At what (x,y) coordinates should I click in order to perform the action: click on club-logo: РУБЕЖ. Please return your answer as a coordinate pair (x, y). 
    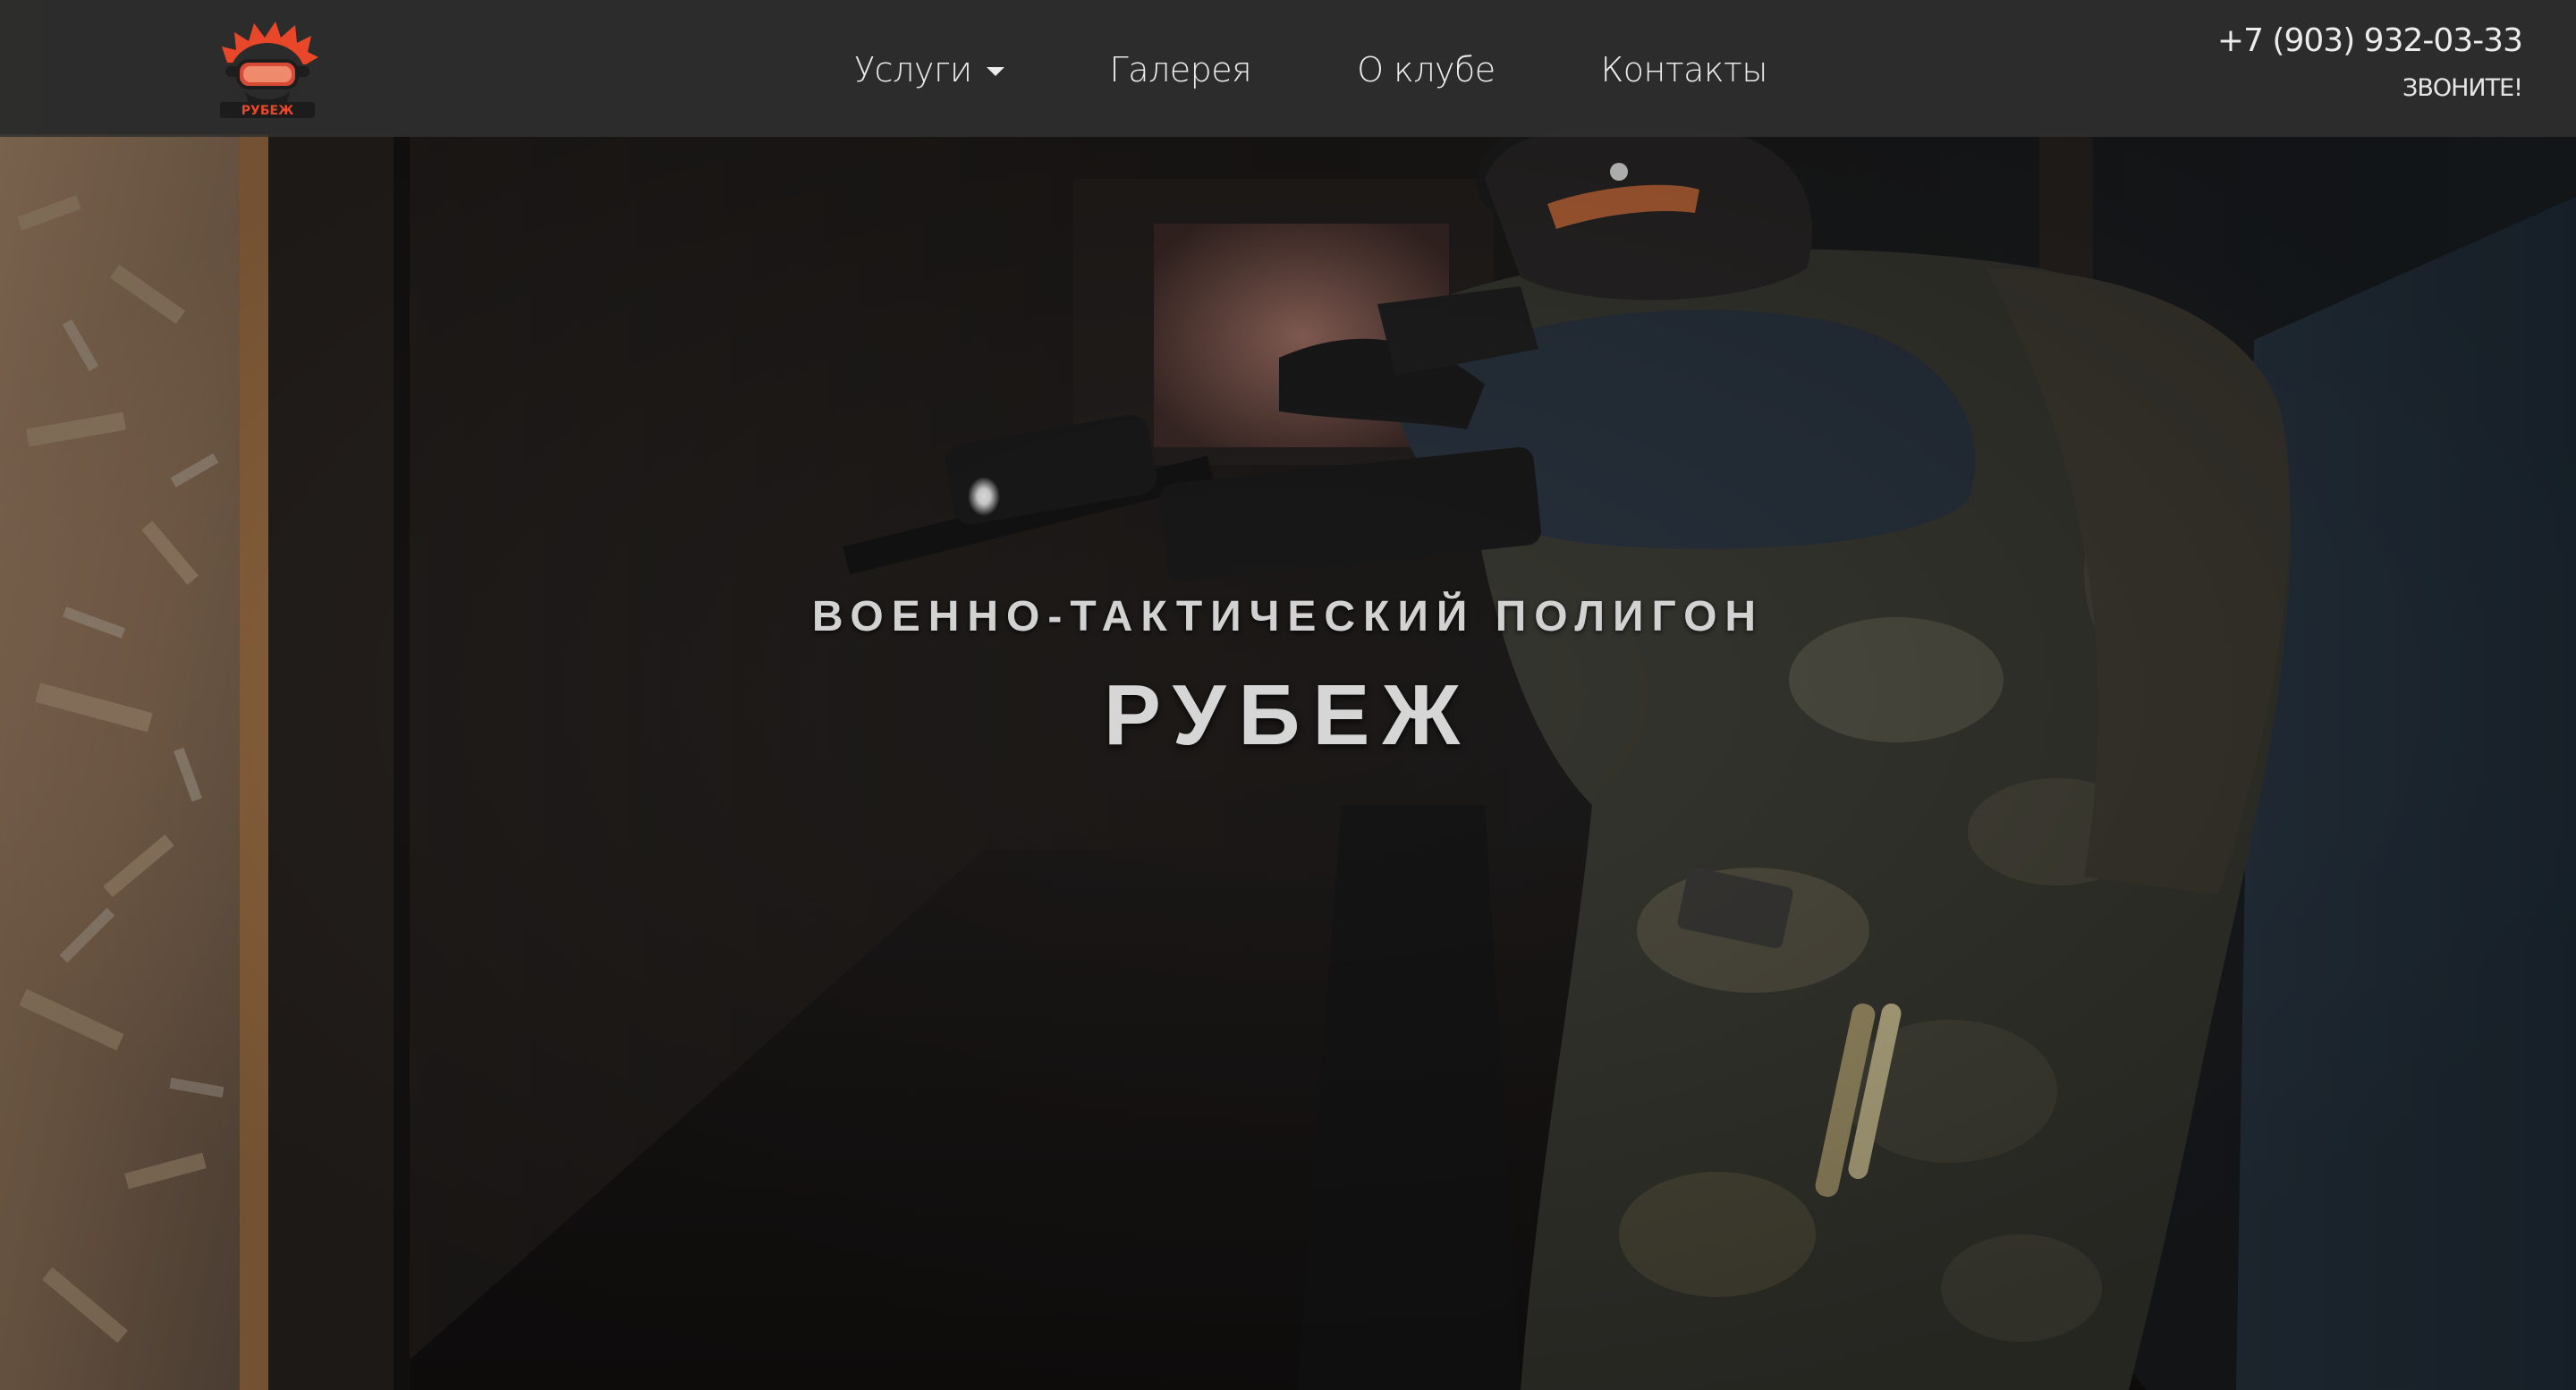
    Looking at the image, I should click on (267, 67).